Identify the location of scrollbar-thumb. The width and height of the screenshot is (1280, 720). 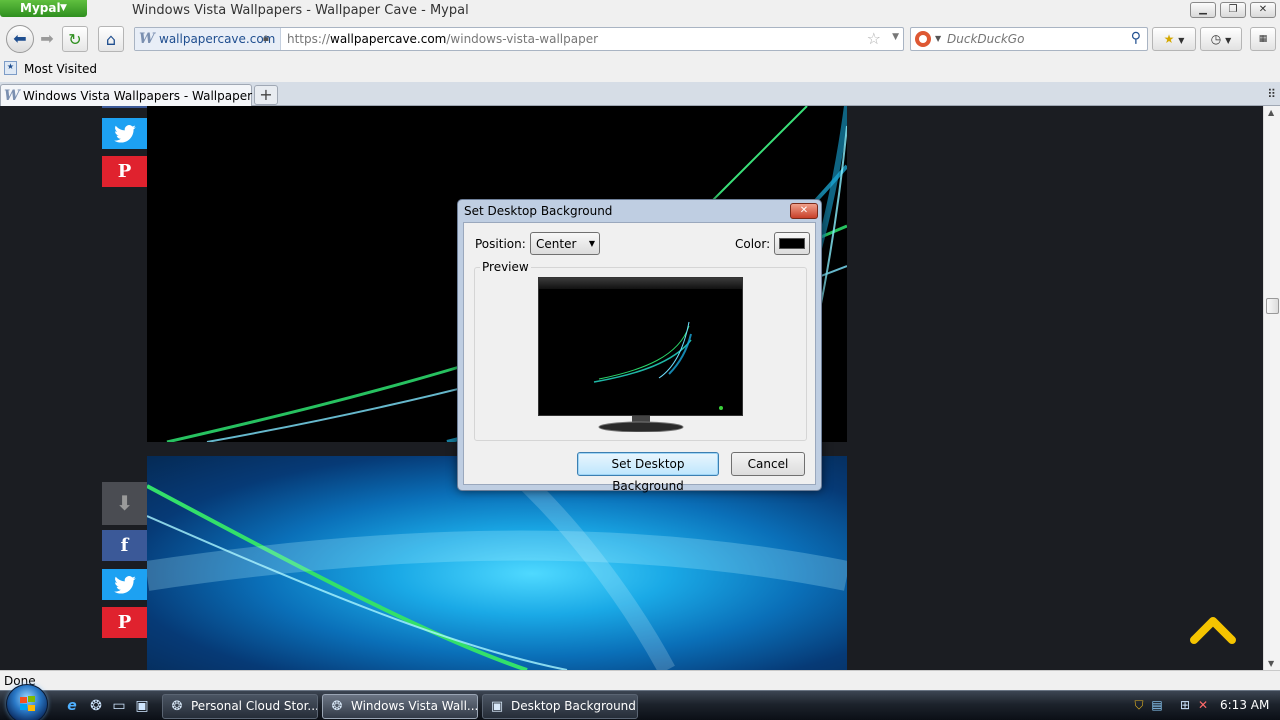
(1272, 306).